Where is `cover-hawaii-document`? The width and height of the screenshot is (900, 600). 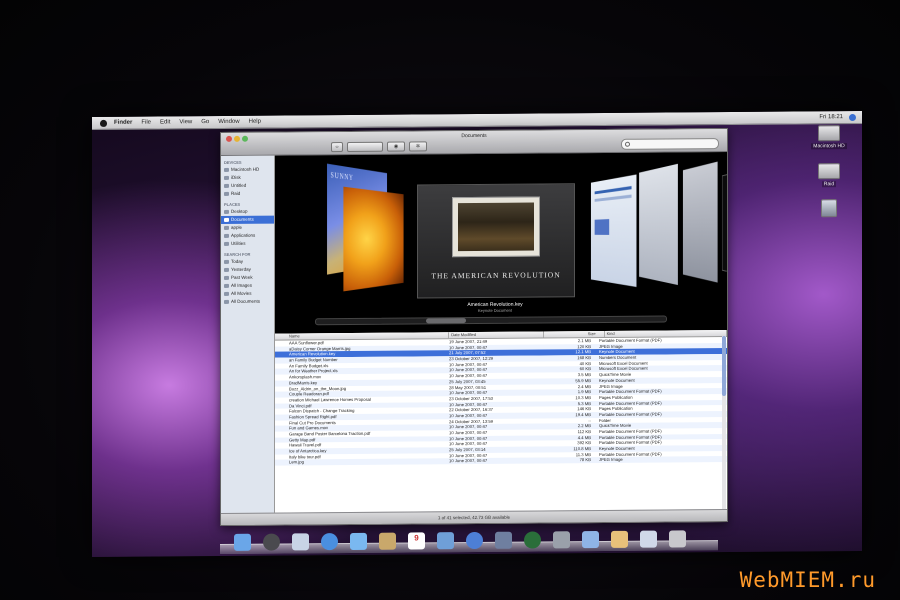
cover-hawaii-document is located at coordinates (613, 230).